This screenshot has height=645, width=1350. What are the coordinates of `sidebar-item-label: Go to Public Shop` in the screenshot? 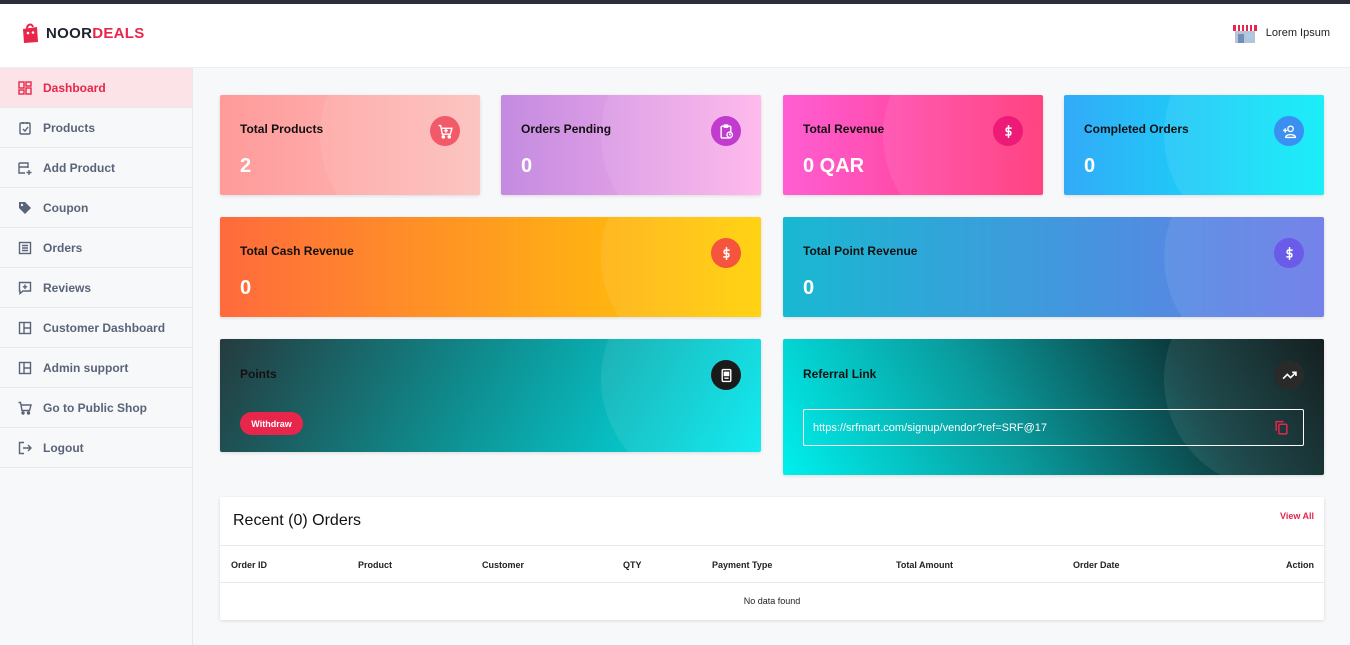 It's located at (95, 407).